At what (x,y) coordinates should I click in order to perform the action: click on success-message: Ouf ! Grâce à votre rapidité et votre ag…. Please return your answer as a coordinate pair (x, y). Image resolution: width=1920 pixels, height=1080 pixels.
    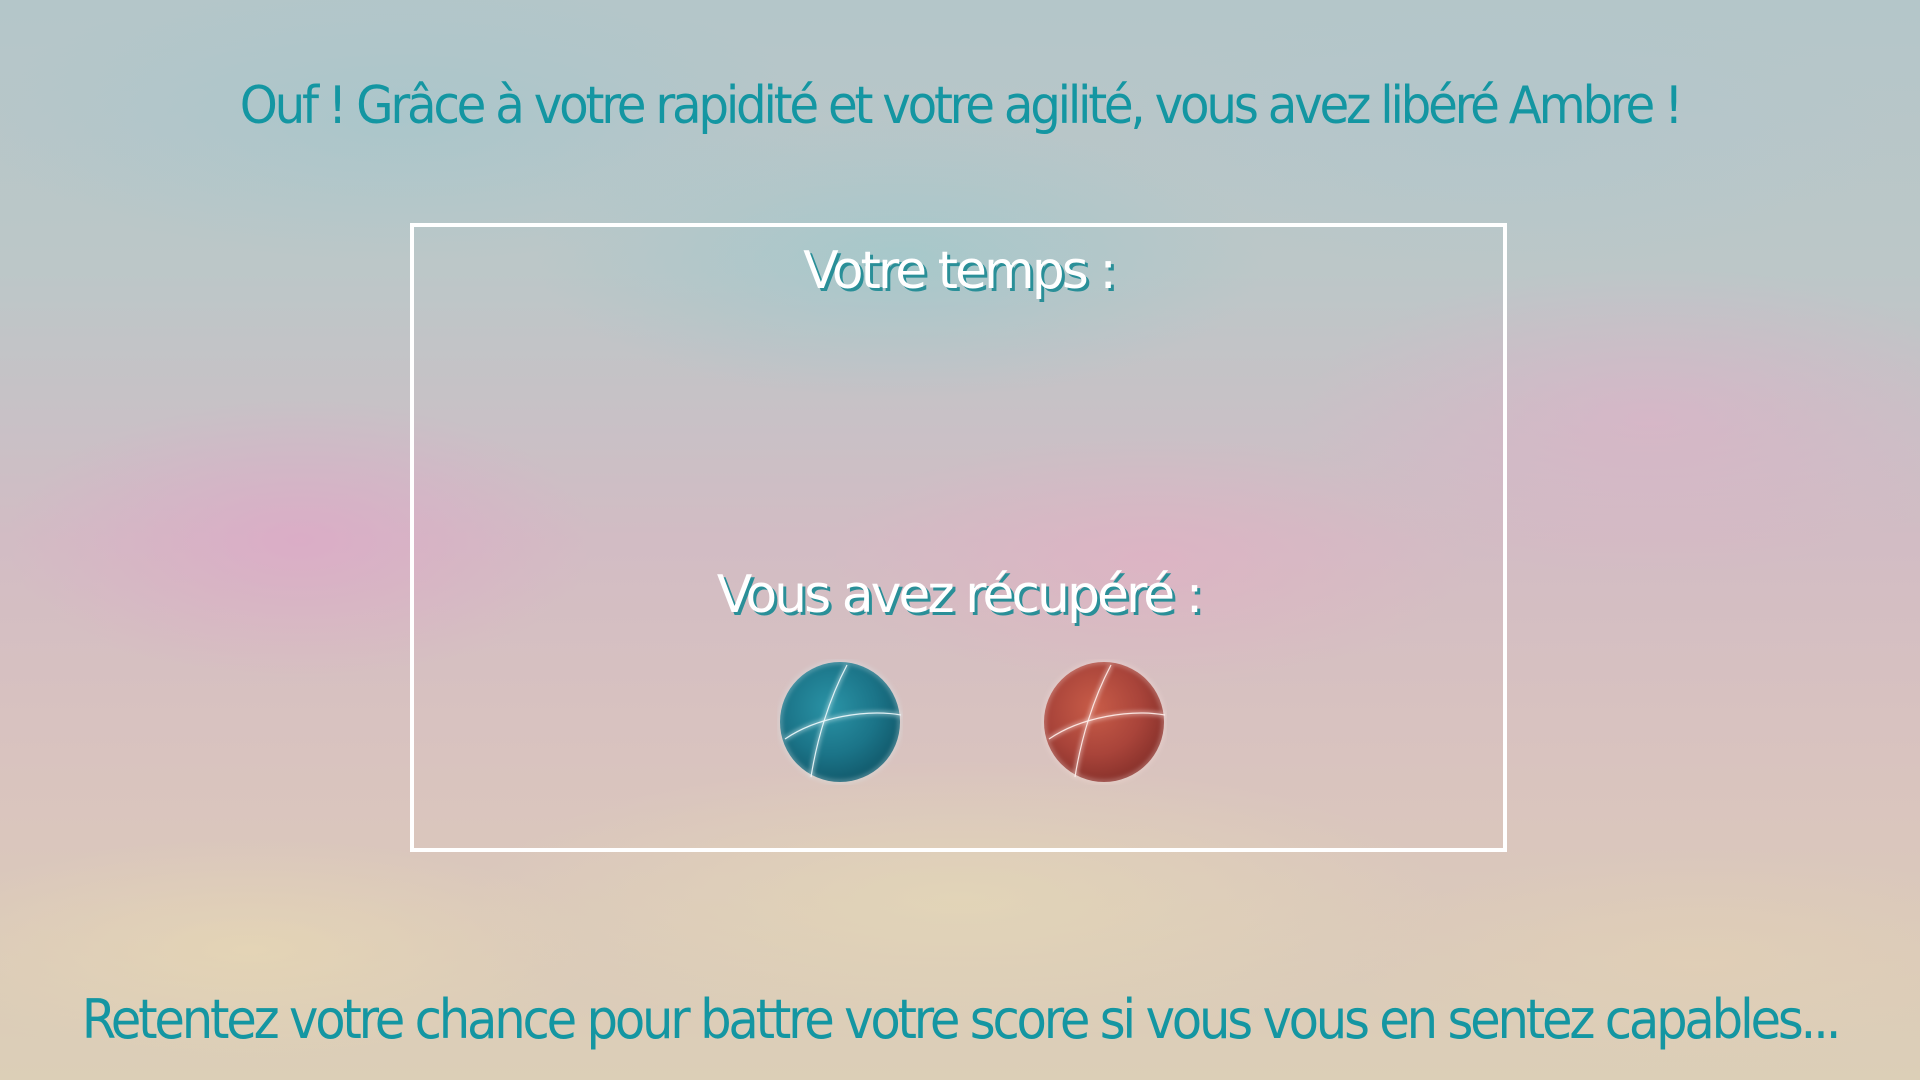
    Looking at the image, I should click on (961, 106).